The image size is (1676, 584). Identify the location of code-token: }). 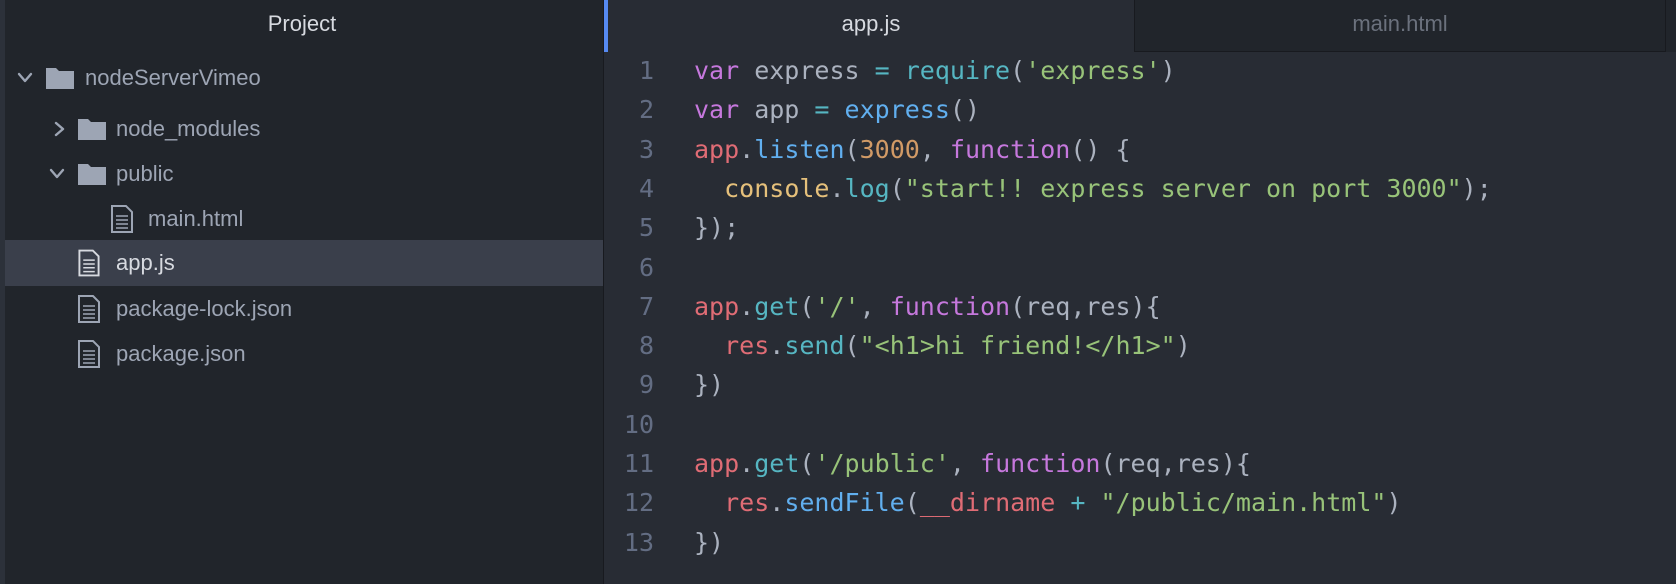
(709, 542).